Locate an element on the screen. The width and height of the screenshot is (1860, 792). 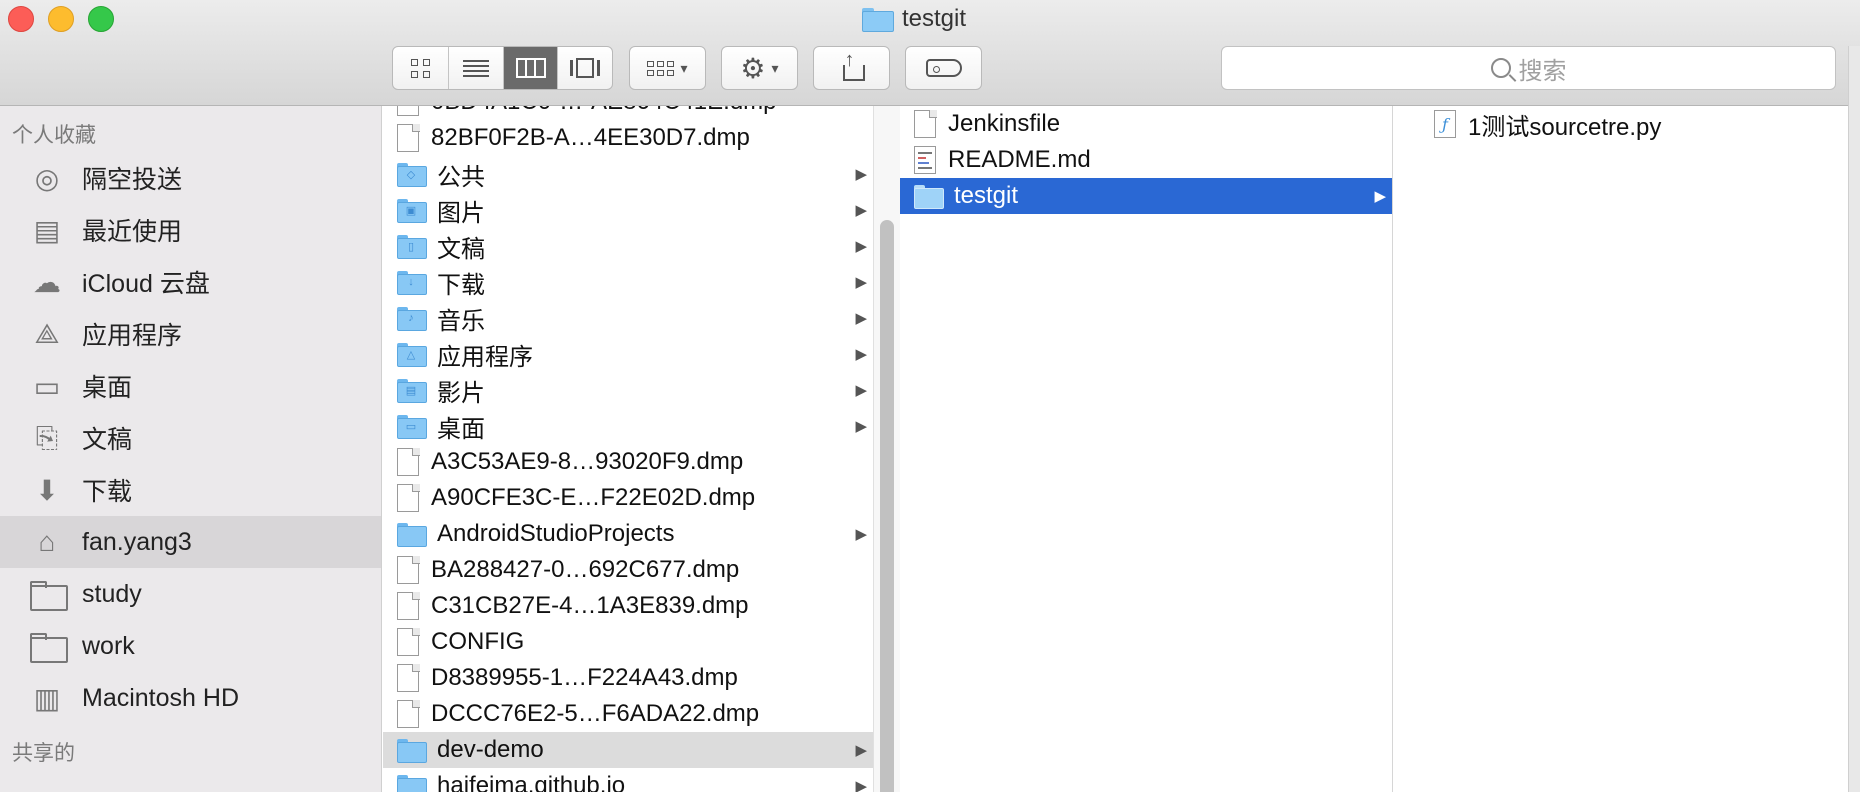
cover-flow-icon is located at coordinates (585, 68).